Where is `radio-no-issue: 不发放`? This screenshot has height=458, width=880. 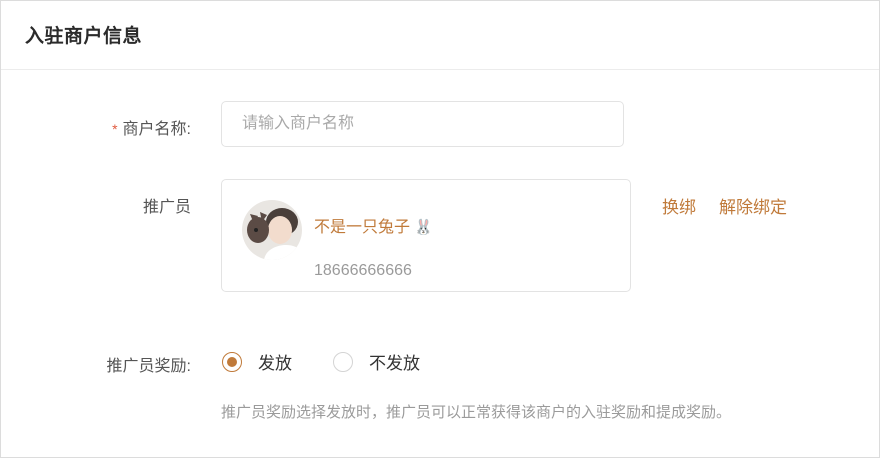 radio-no-issue: 不发放 is located at coordinates (376, 361).